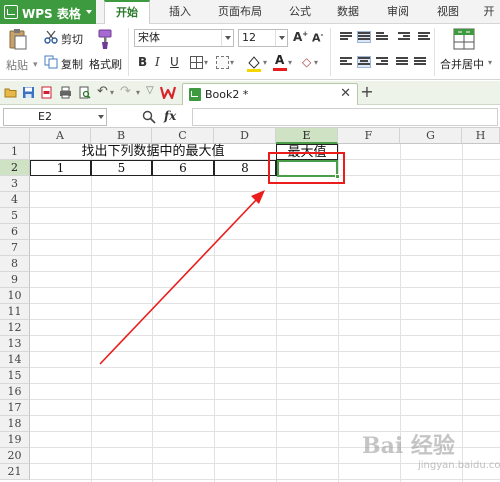 This screenshot has height=482, width=500. Describe the element at coordinates (72, 64) in the screenshot. I see `copy-label: 复制` at that location.